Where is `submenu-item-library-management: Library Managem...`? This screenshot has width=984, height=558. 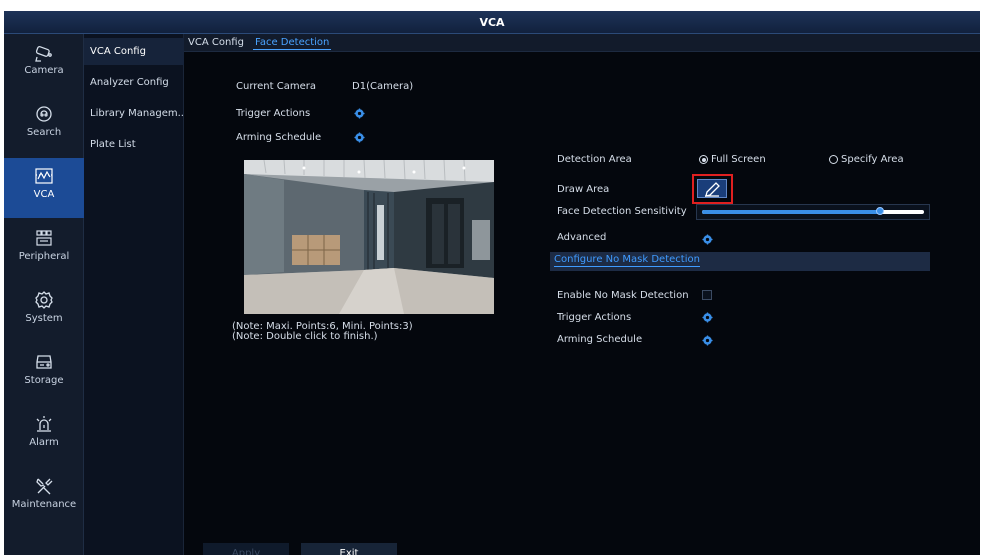
submenu-item-library-management: Library Managem... is located at coordinates (134, 113).